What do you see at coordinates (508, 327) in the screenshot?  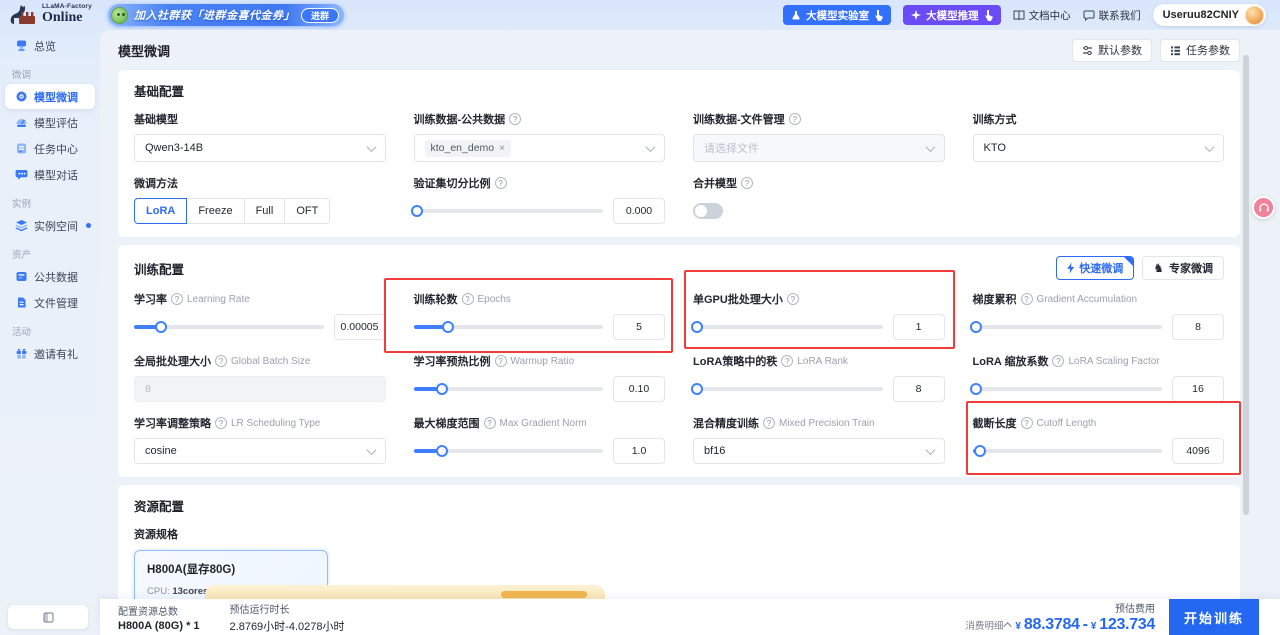 I see `epochs-slider` at bounding box center [508, 327].